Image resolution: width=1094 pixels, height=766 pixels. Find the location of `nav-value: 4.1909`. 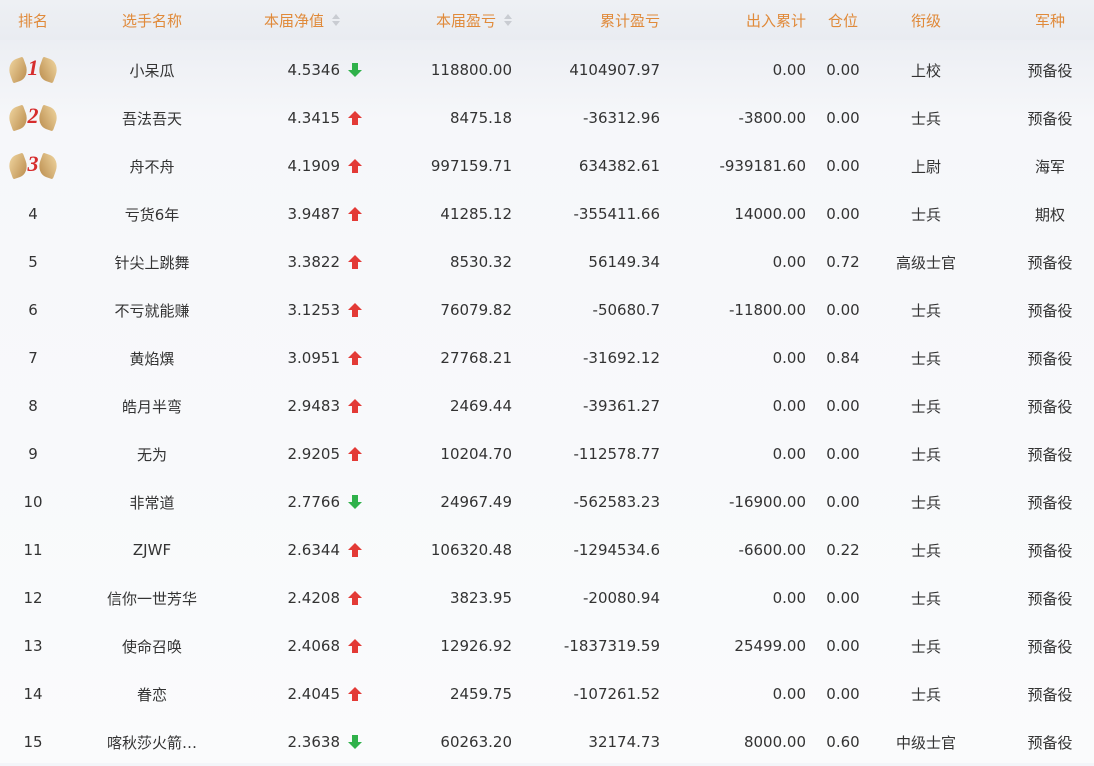

nav-value: 4.1909 is located at coordinates (314, 166).